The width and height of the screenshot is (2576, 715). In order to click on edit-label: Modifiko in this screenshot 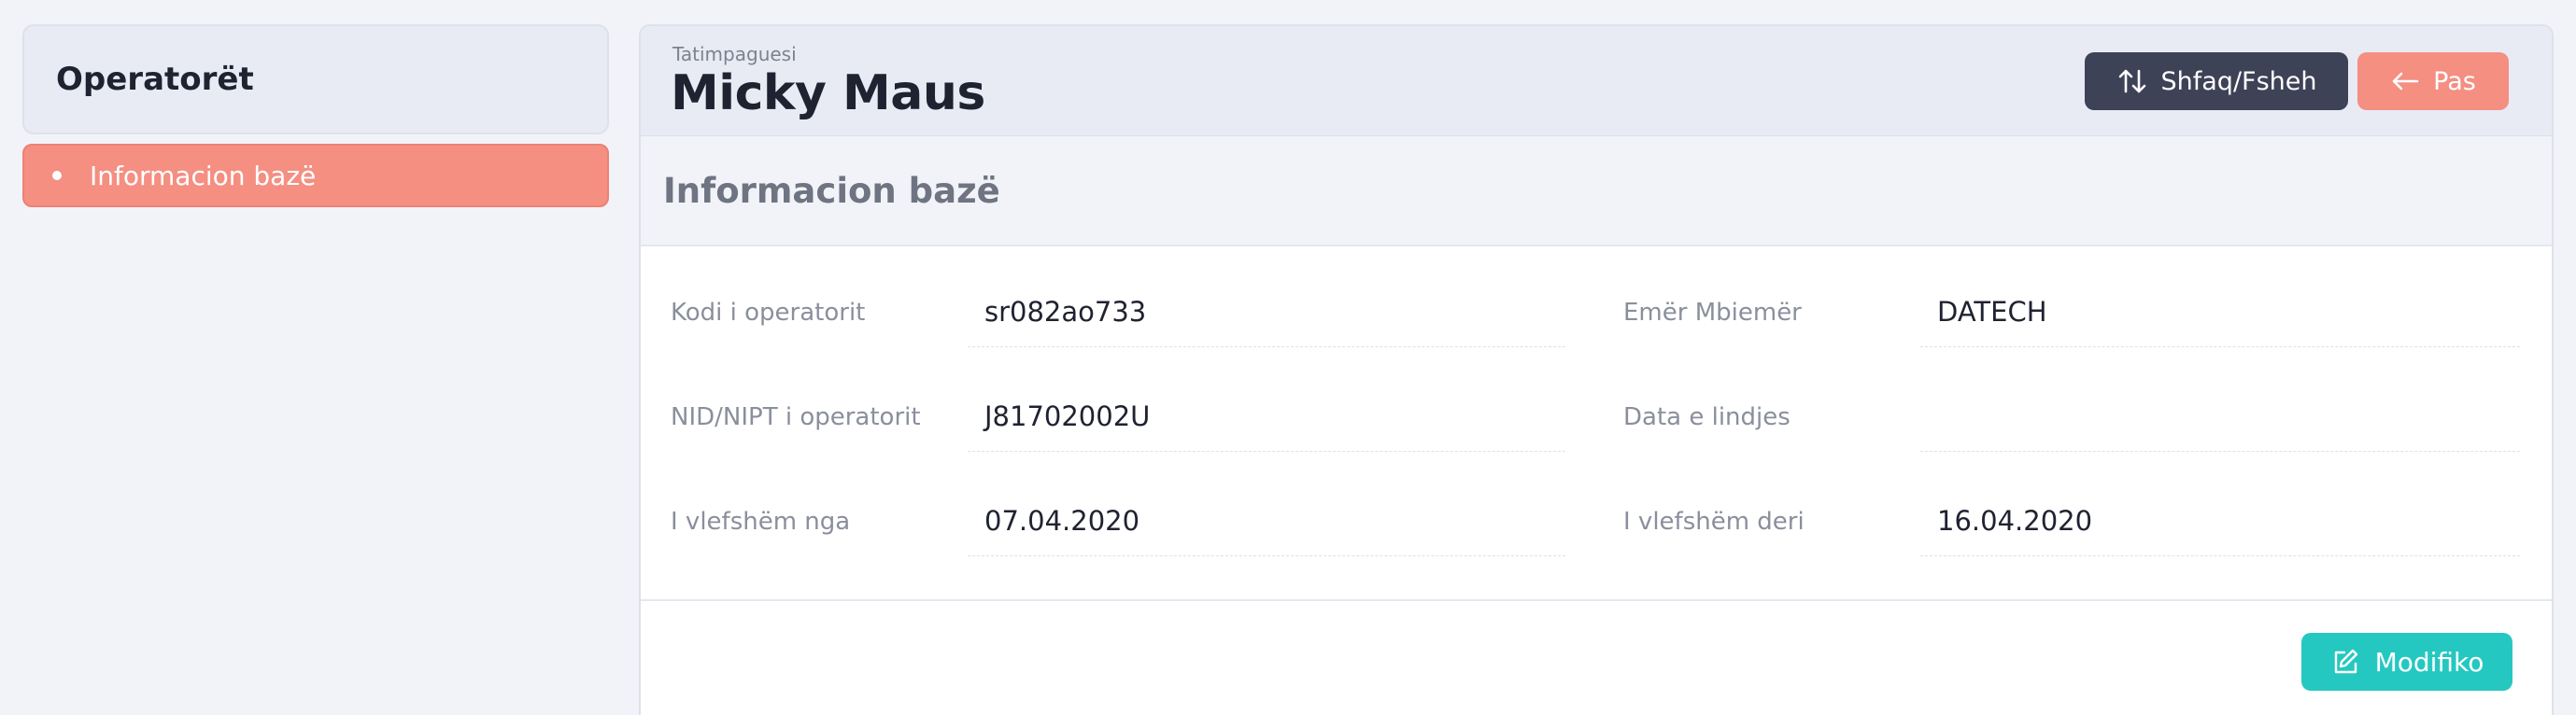, I will do `click(2429, 662)`.